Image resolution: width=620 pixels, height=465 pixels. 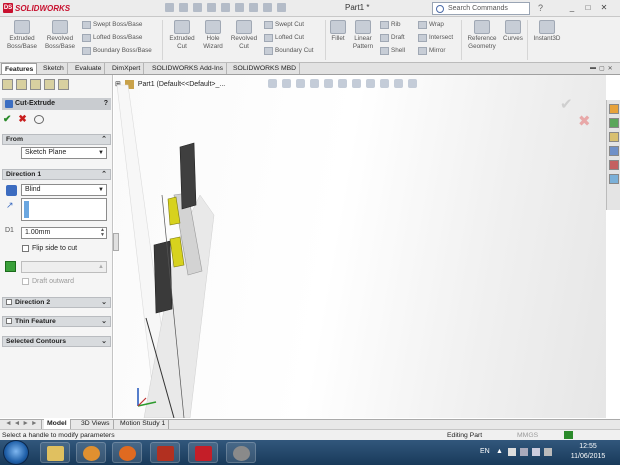 I want to click on shell-button: Shell, so click(x=392, y=51).